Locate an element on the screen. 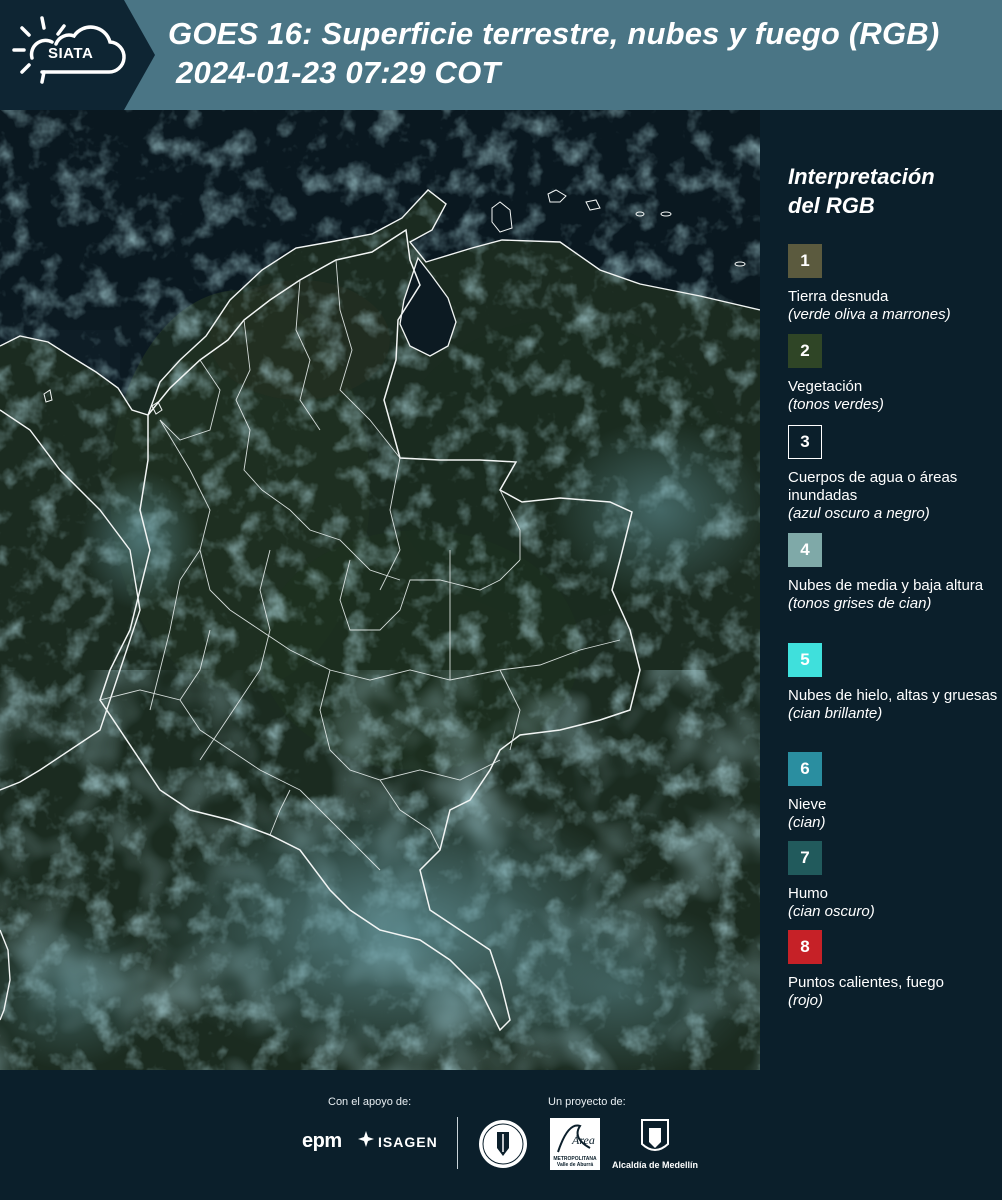 Image resolution: width=1002 pixels, height=1200 pixels. epm-logo: epm is located at coordinates (322, 1141).